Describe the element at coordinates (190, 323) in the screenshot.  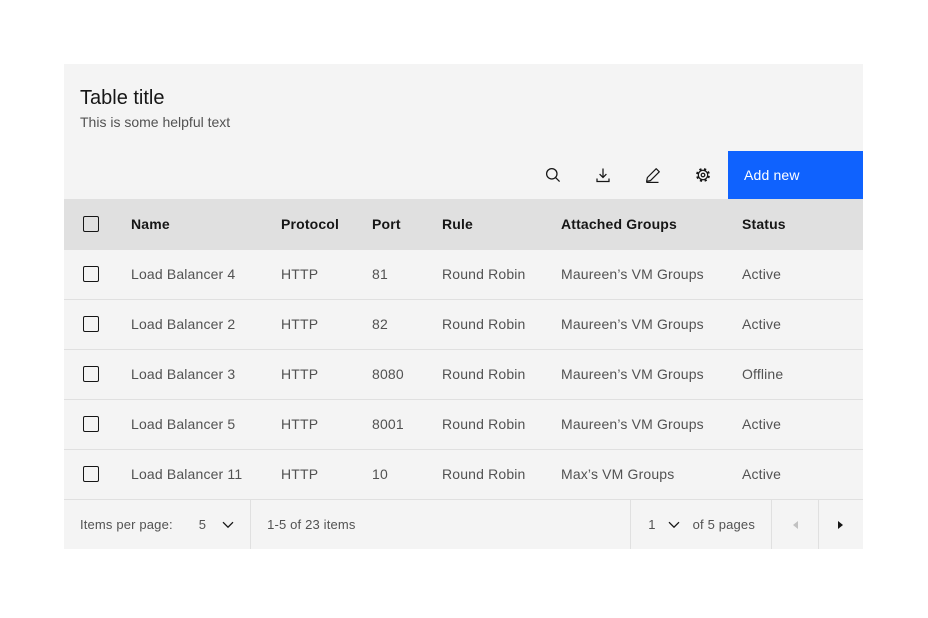
I see `cell-name: Load Balancer 2` at that location.